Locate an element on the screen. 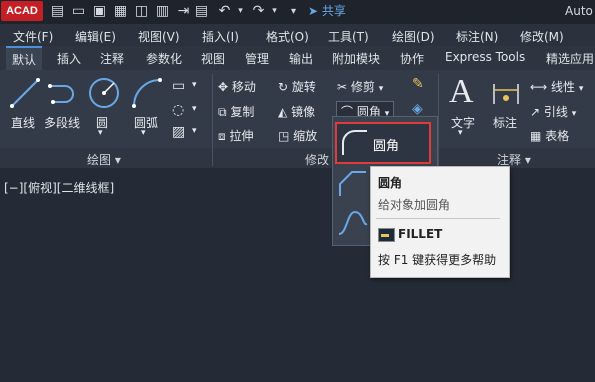 This screenshot has height=382, width=595. tab-collaborate: 协作 is located at coordinates (412, 58).